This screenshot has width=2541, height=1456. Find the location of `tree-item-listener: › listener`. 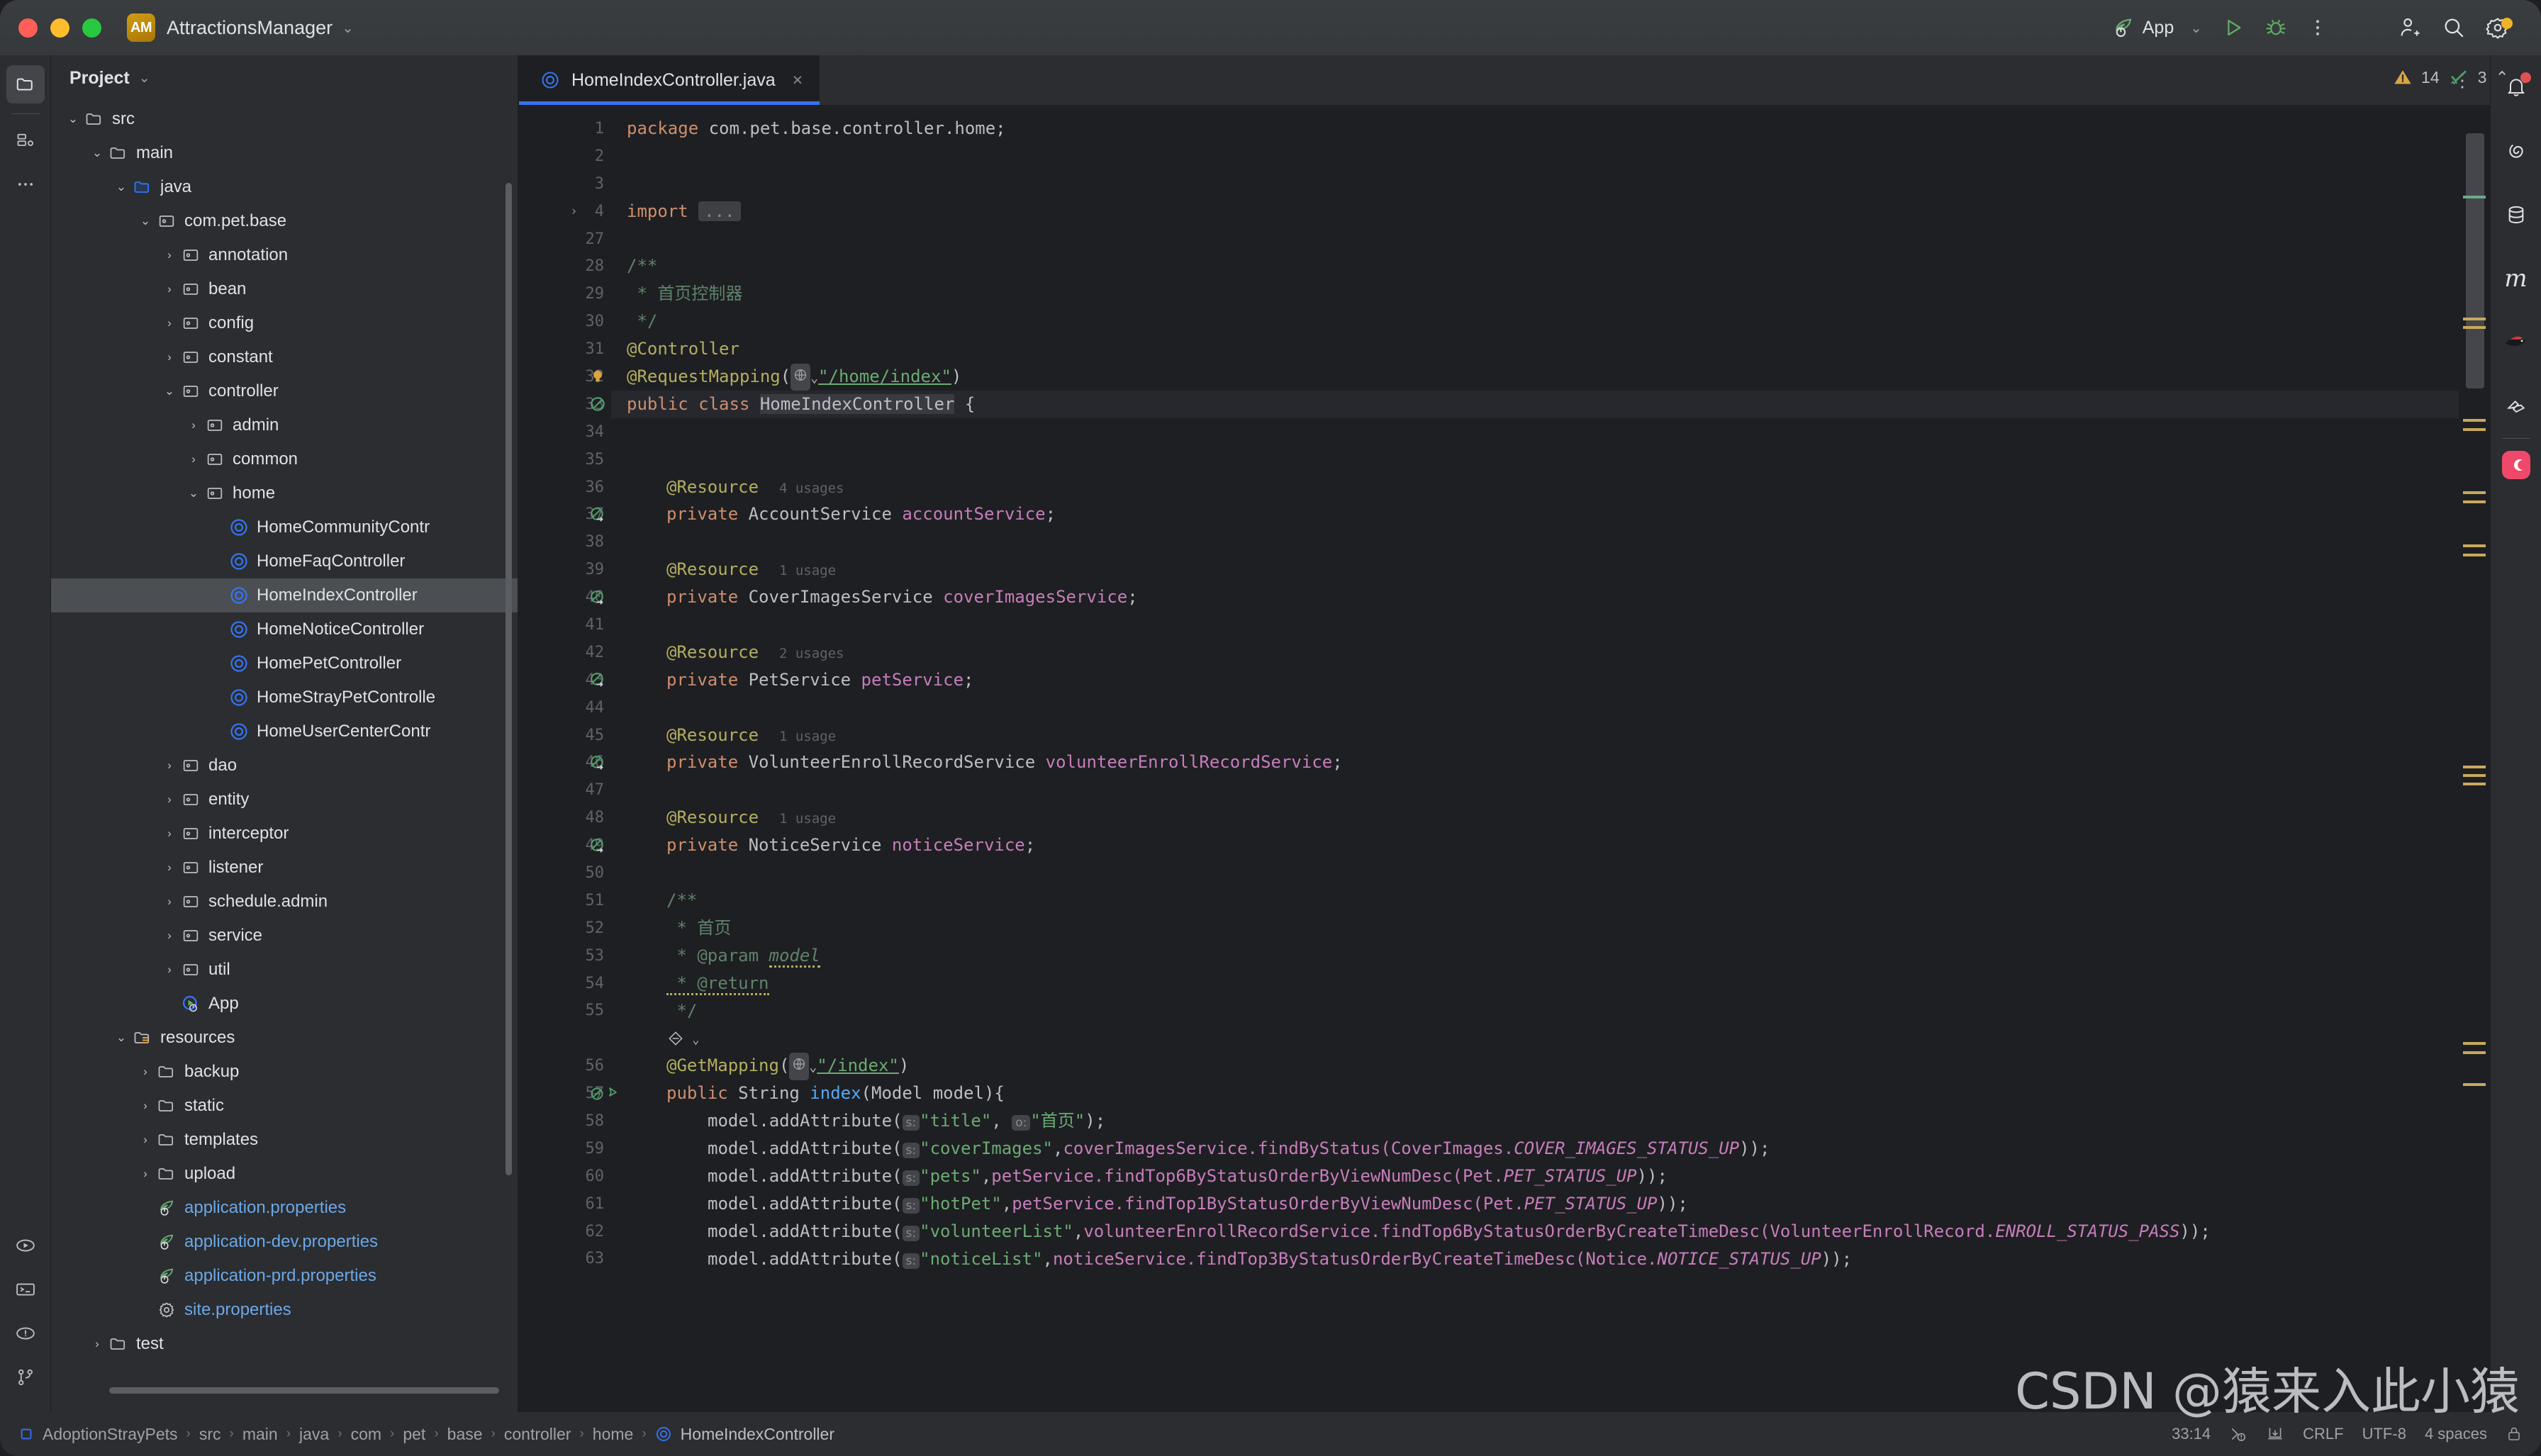

tree-item-listener: › listener is located at coordinates (285, 868).